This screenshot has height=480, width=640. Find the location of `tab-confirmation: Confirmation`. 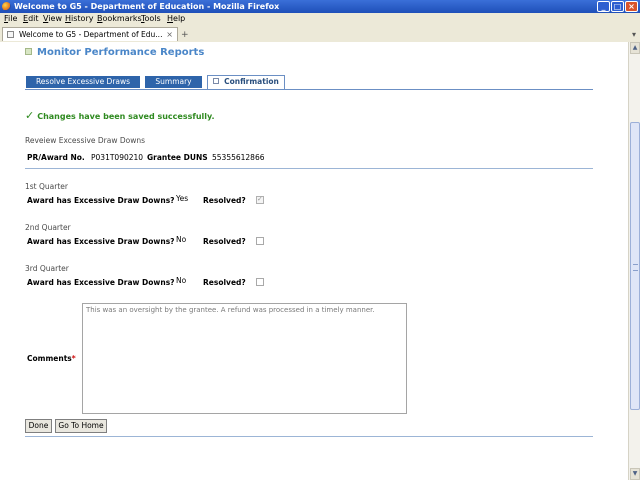

tab-confirmation: Confirmation is located at coordinates (246, 82).